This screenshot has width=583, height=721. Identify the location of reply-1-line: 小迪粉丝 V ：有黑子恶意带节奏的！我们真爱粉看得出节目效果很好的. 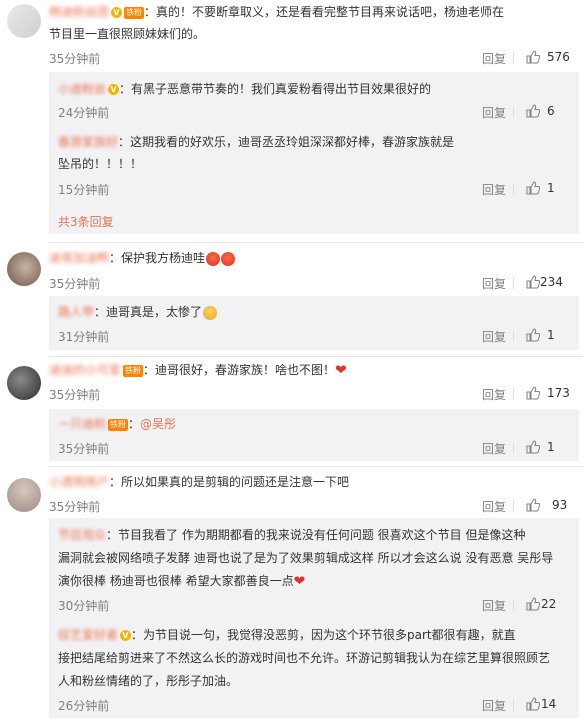
(244, 89).